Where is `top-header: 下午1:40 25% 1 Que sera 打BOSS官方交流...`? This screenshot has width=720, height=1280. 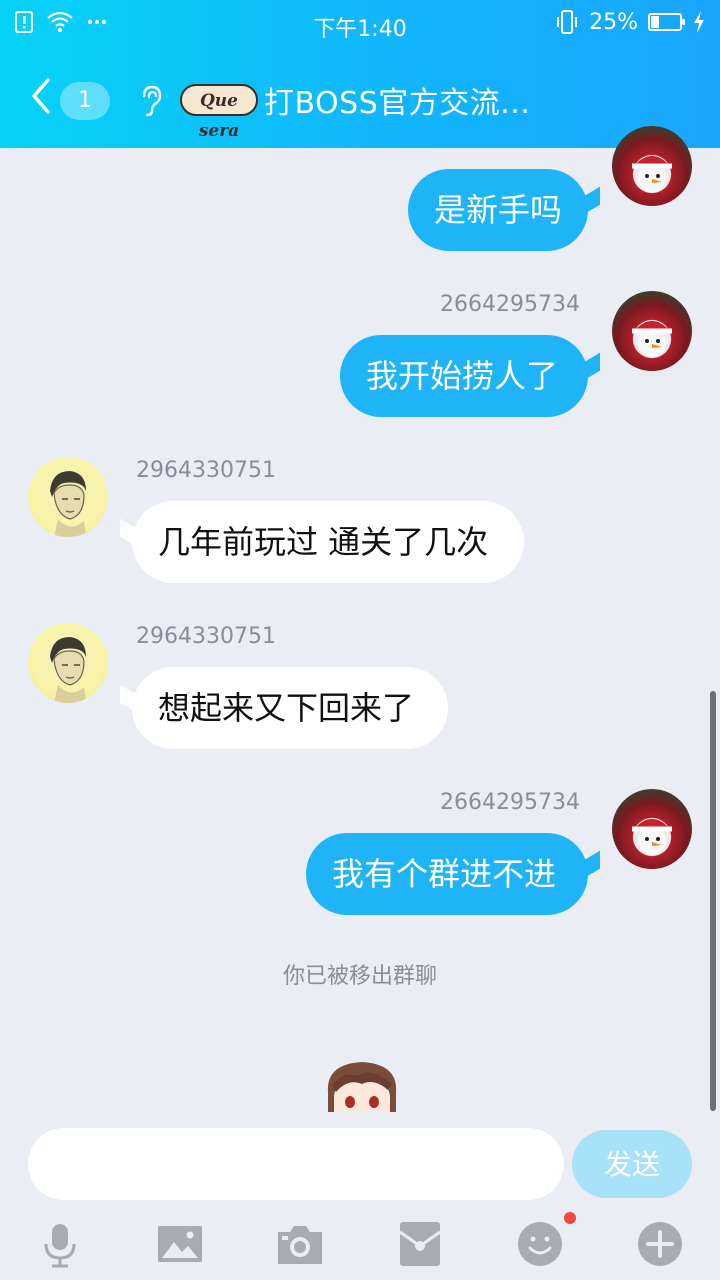 top-header: 下午1:40 25% 1 Que sera 打BOSS官方交流... is located at coordinates (360, 74).